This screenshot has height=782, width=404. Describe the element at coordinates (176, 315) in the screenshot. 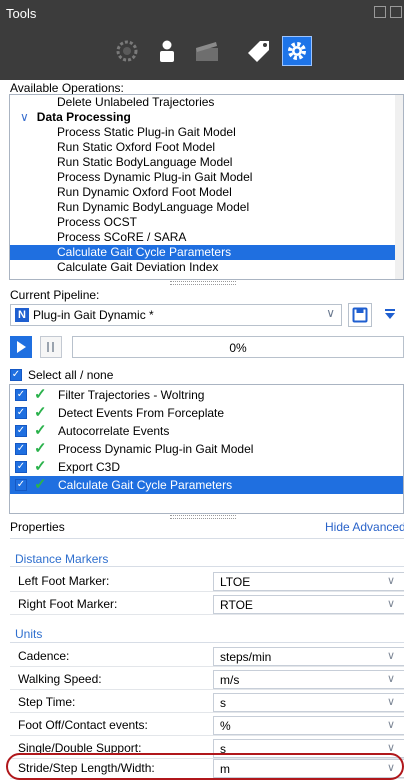

I see `pipeline-select: N Plug-in Gait Dynamic * ∨` at that location.